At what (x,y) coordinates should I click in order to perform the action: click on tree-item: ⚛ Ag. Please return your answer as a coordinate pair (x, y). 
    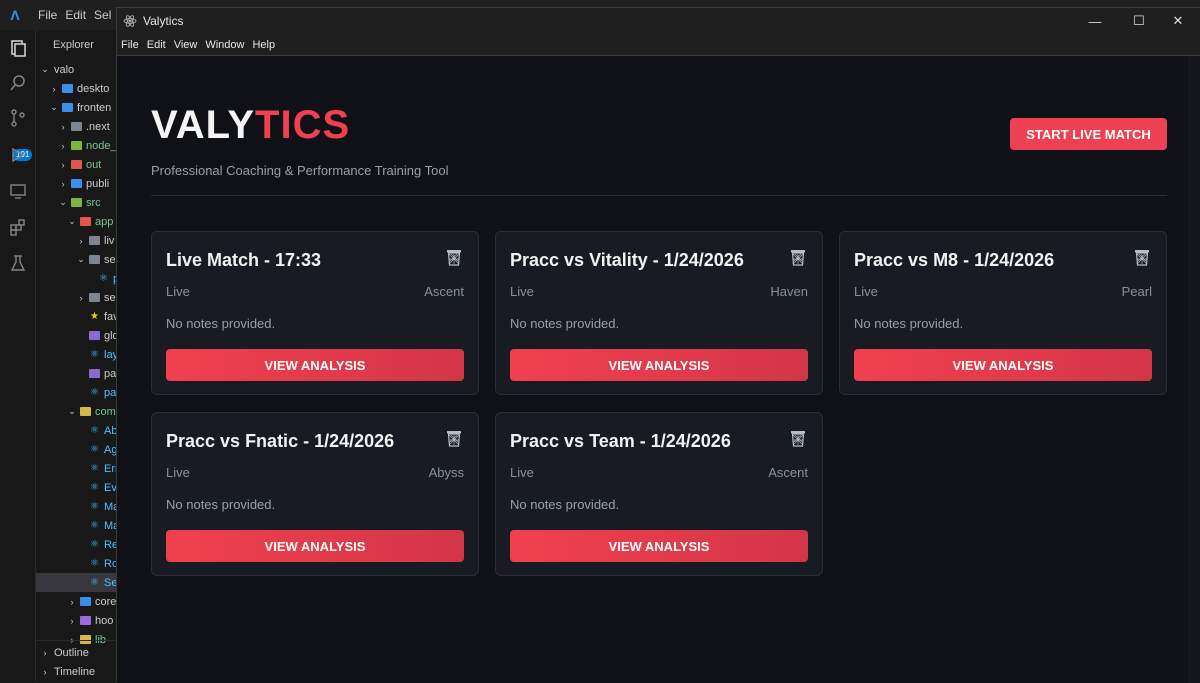
    Looking at the image, I should click on (76, 449).